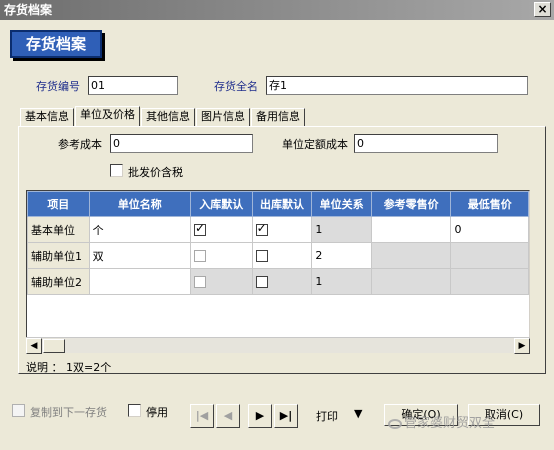 The width and height of the screenshot is (554, 450). Describe the element at coordinates (58, 229) in the screenshot. I see `row-item: 基本单位` at that location.